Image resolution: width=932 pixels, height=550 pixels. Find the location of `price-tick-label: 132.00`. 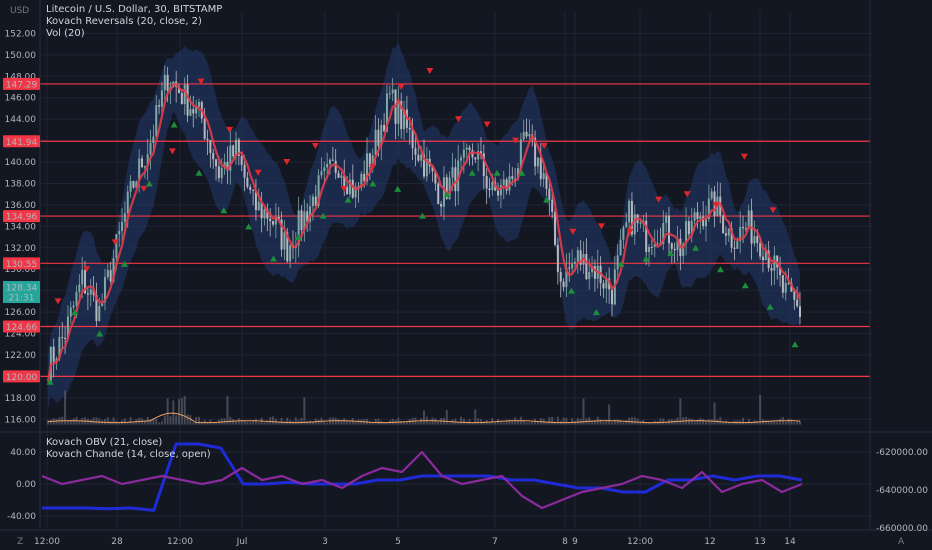

price-tick-label: 132.00 is located at coordinates (21, 249).